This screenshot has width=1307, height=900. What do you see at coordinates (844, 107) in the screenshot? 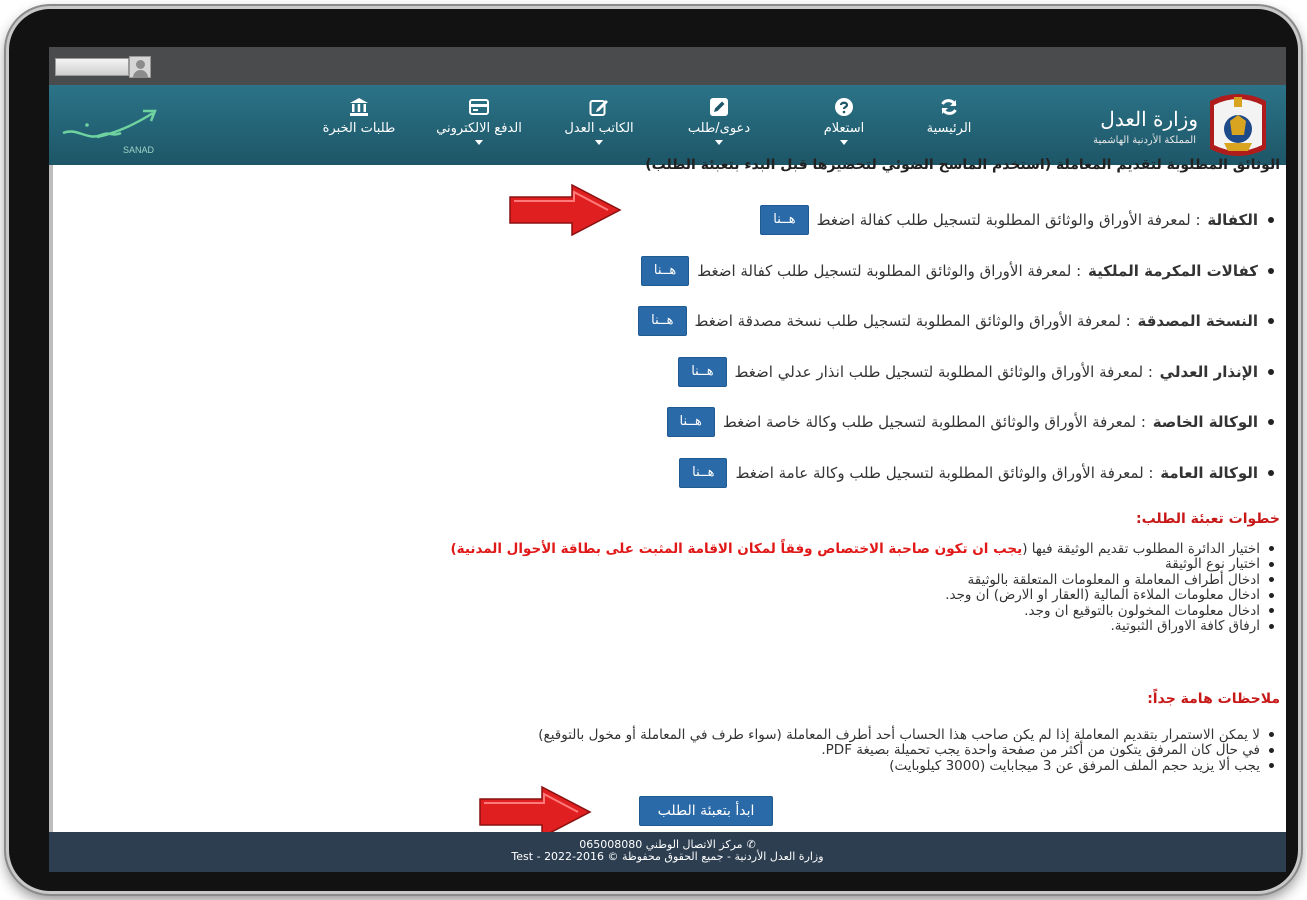
I see `question-icon` at bounding box center [844, 107].